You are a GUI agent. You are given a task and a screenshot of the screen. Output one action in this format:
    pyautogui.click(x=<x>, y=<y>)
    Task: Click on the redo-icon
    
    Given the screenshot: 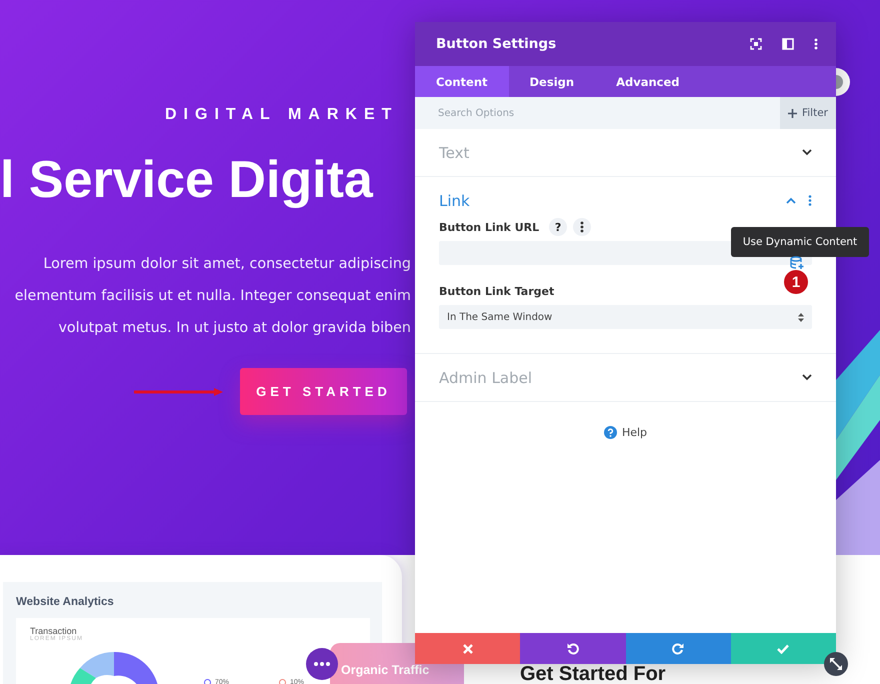 What is the action you would take?
    pyautogui.click(x=678, y=648)
    